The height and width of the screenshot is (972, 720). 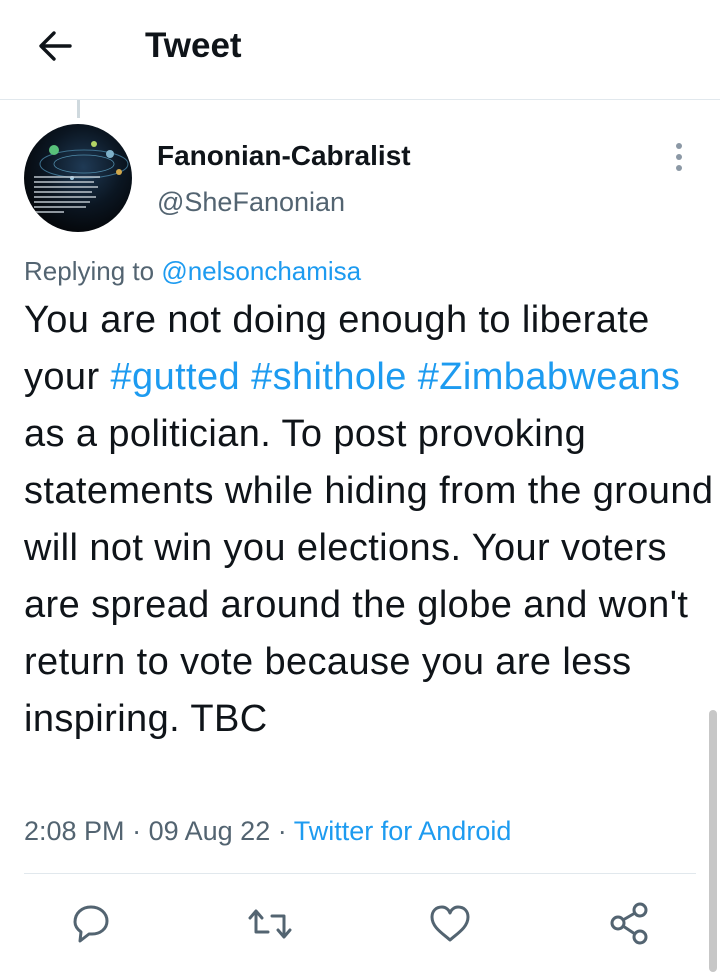 I want to click on tweet-source: Twitter for Android, so click(x=403, y=831).